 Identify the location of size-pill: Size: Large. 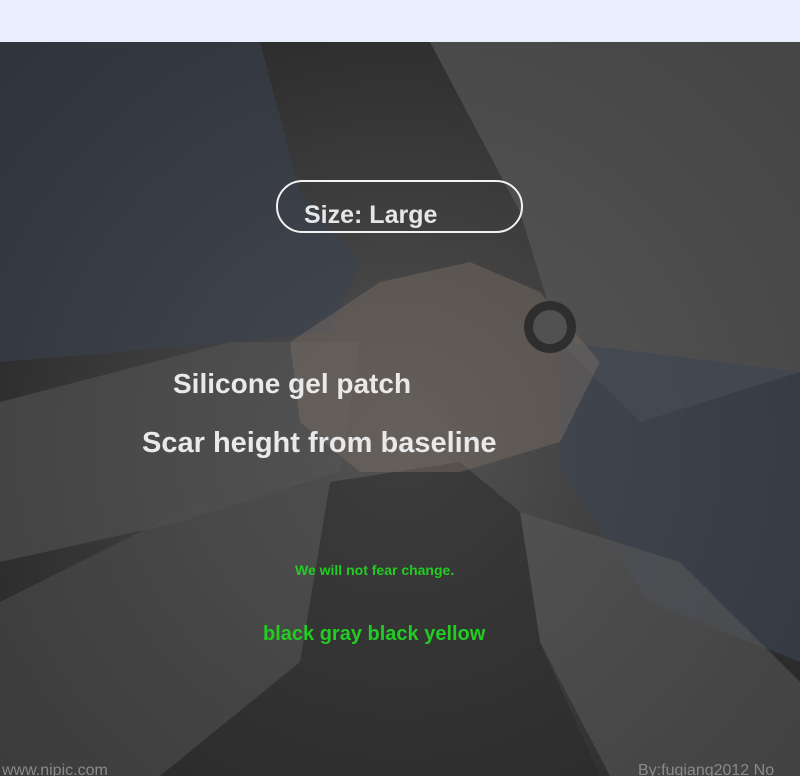
(399, 206).